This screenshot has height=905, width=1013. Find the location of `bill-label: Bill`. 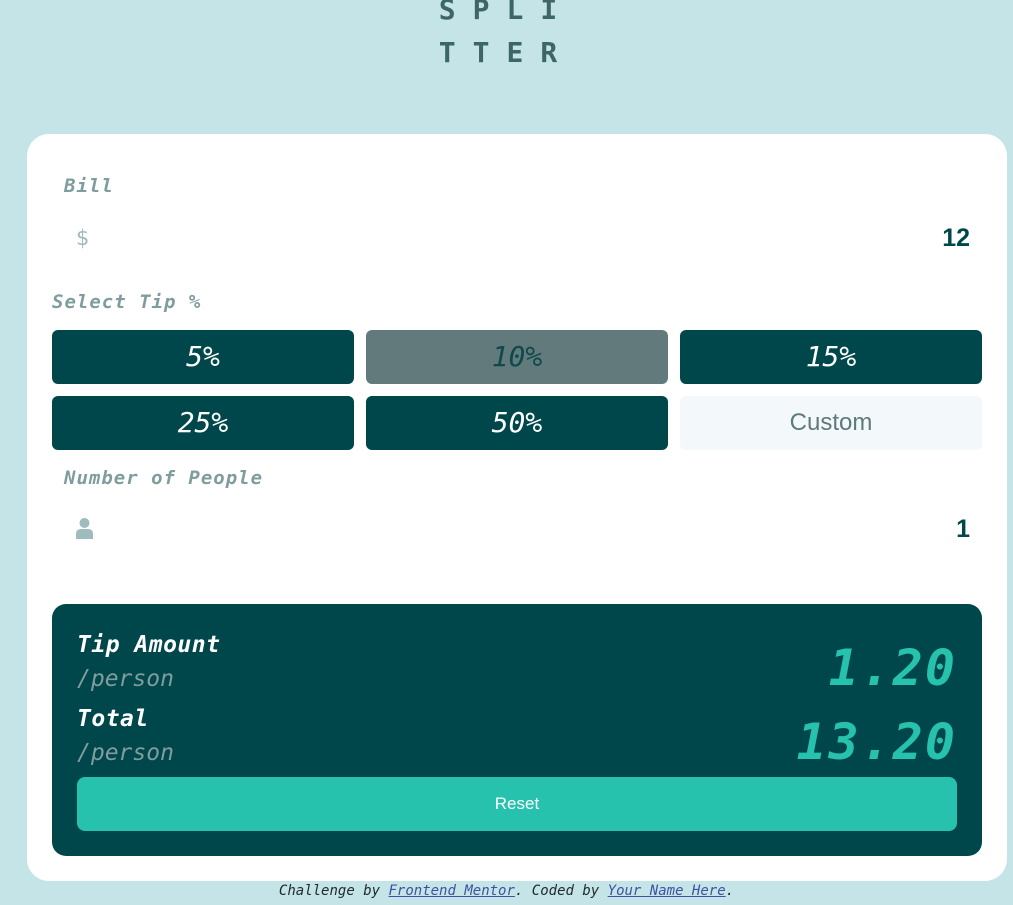

bill-label: Bill is located at coordinates (89, 186).